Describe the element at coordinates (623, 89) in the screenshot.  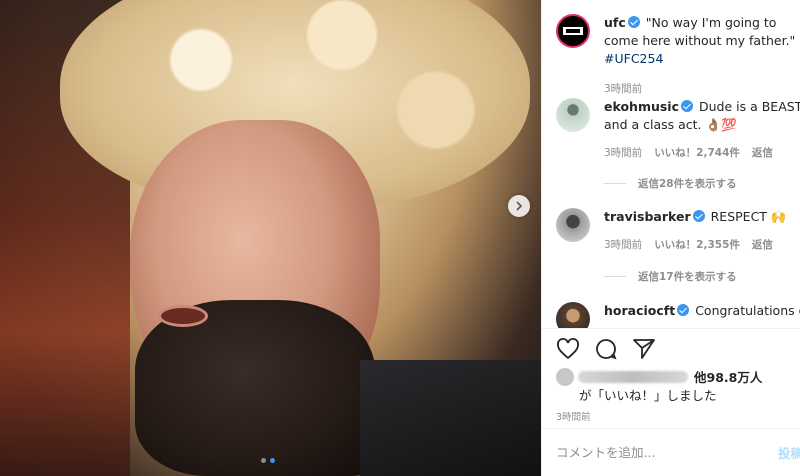
I see `caption-time: 3時間前` at that location.